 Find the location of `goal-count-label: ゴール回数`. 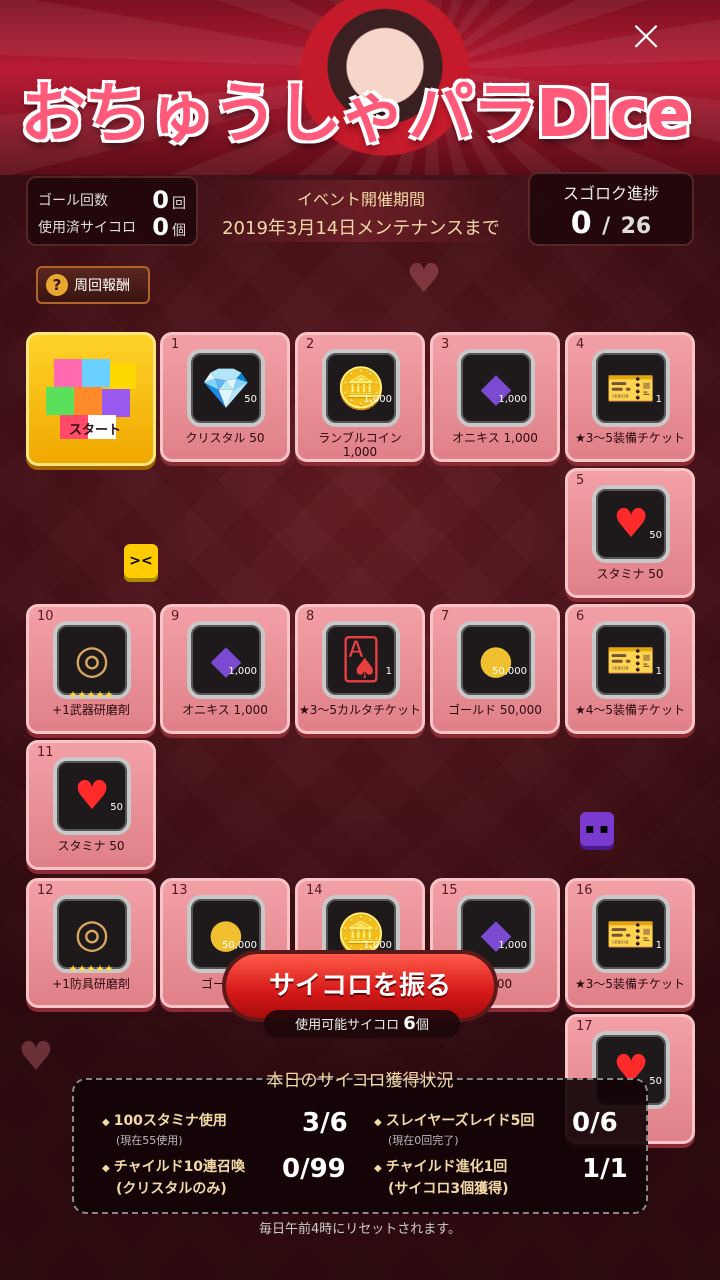

goal-count-label: ゴール回数 is located at coordinates (73, 200).